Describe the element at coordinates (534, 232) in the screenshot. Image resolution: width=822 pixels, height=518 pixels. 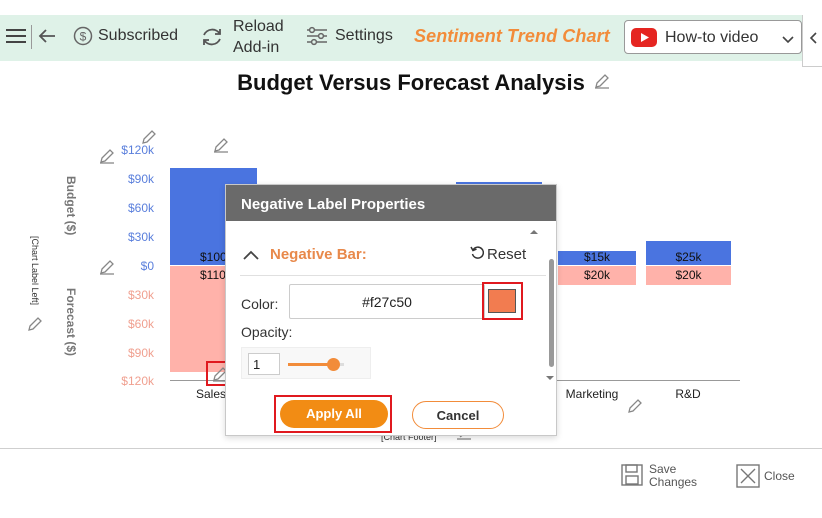
I see `scroll-up-icon` at that location.